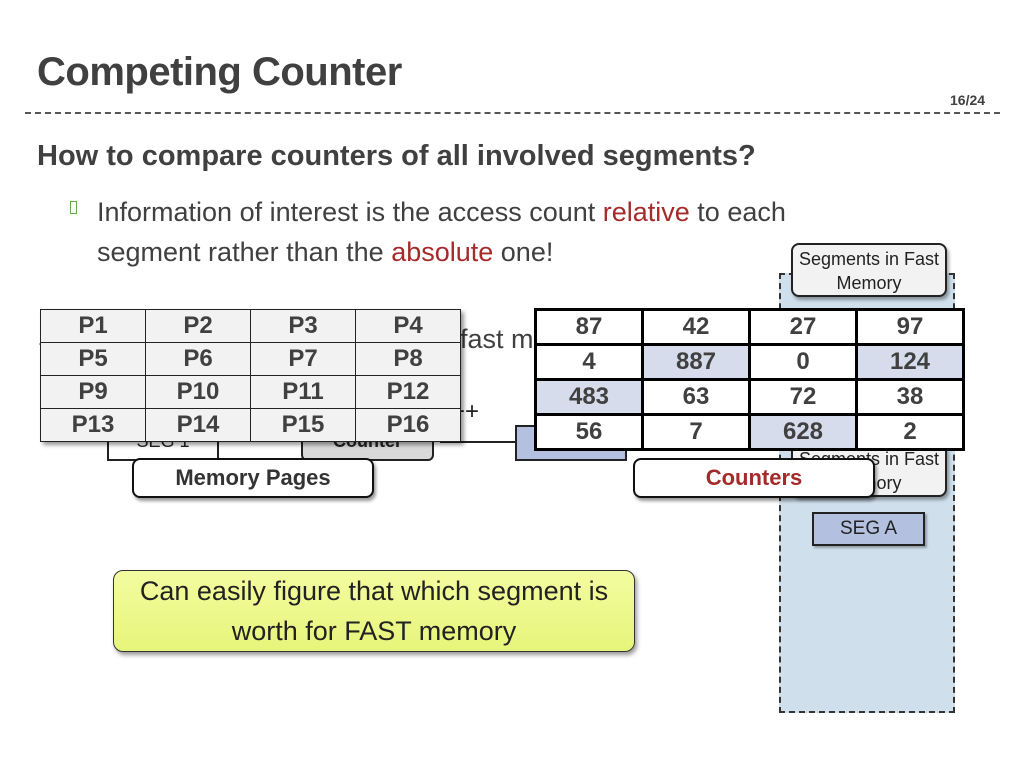 Image resolution: width=1024 pixels, height=768 pixels. I want to click on counters-table: 87 42 27 97 4 887 0 124 483 63 72 38 56 7 628 2, so click(749, 379).